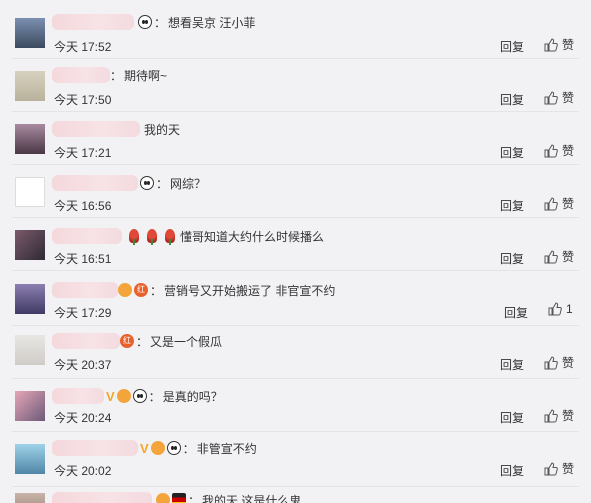  What do you see at coordinates (295, 486) in the screenshot?
I see `divider` at bounding box center [295, 486].